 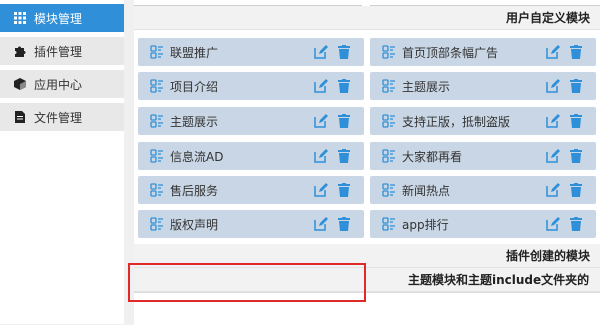 I want to click on module-item: 首页顶部条幅广告, so click(x=483, y=52).